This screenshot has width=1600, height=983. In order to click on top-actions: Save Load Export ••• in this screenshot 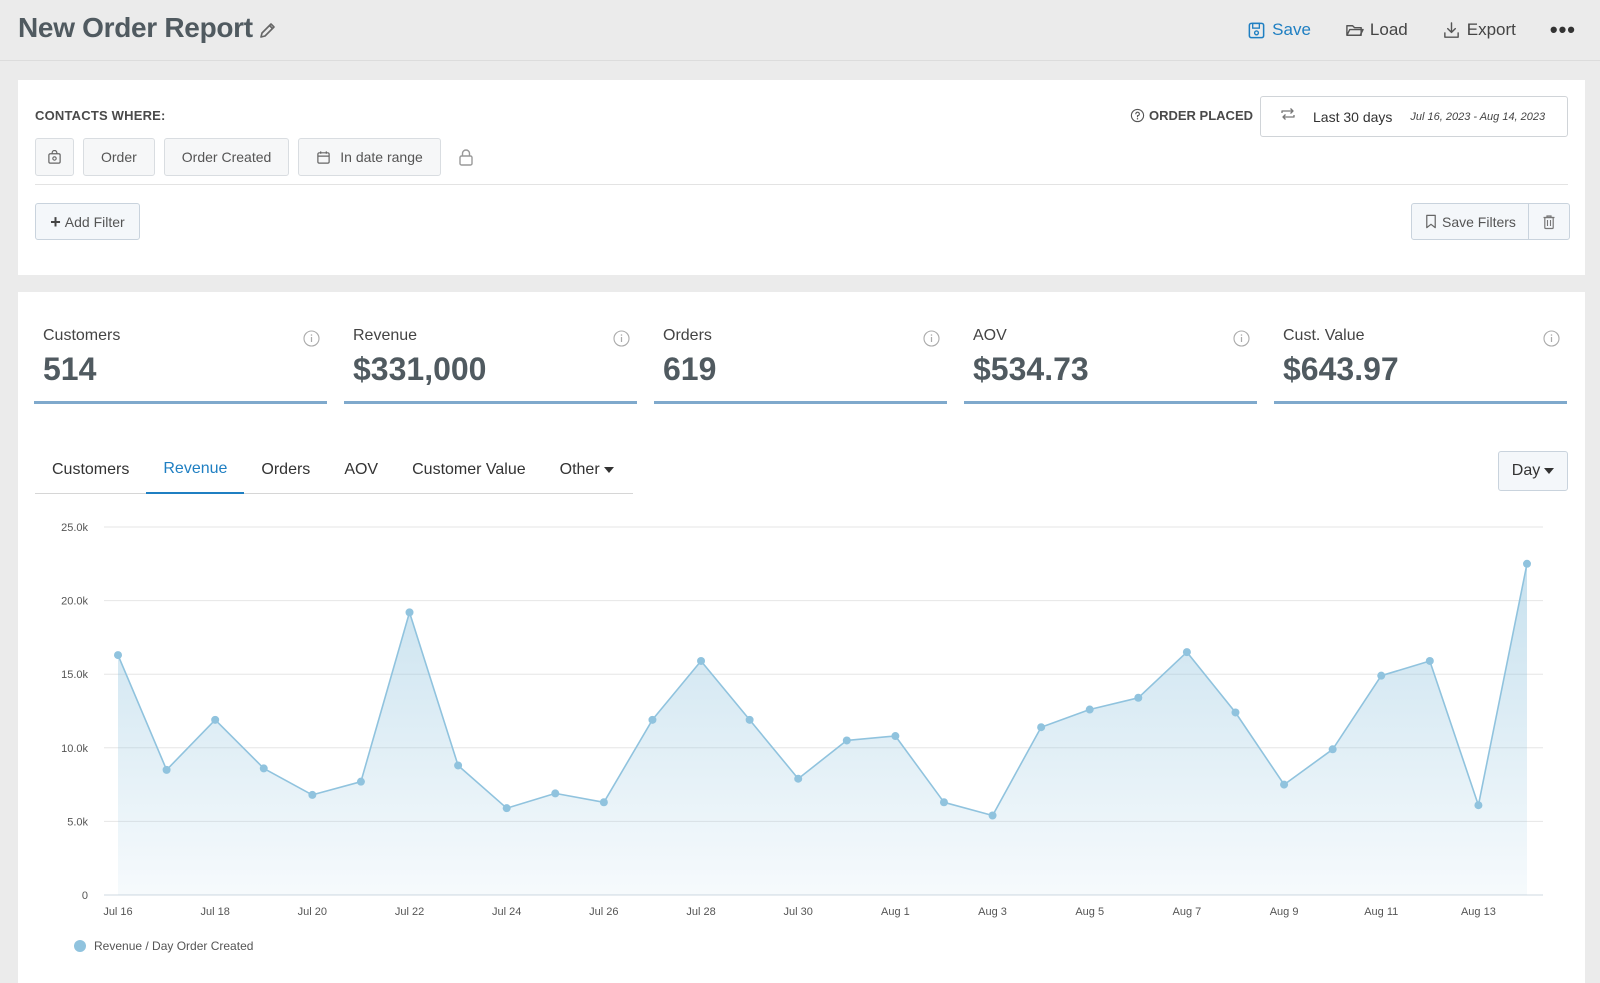, I will do `click(1411, 30)`.